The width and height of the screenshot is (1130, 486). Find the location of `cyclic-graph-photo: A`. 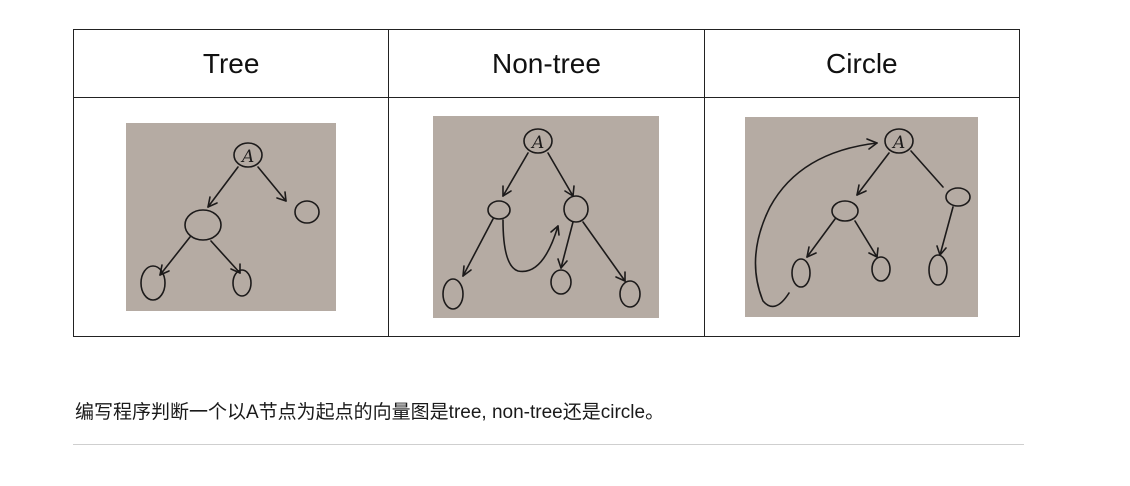

cyclic-graph-photo: A is located at coordinates (862, 217).